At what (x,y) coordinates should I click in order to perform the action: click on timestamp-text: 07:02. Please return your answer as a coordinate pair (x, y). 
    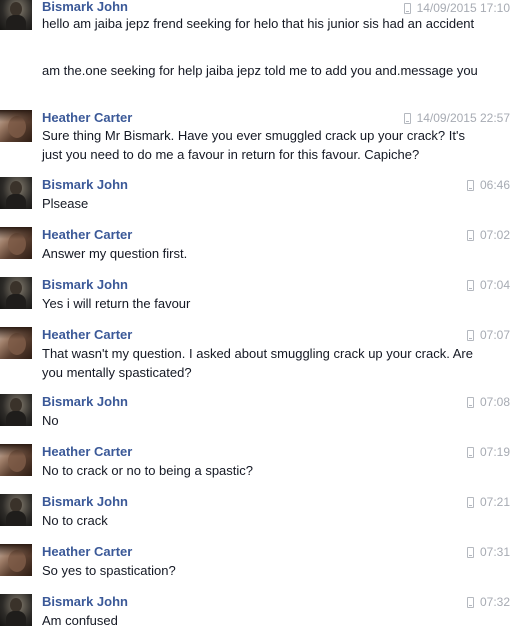
    Looking at the image, I should click on (494, 235).